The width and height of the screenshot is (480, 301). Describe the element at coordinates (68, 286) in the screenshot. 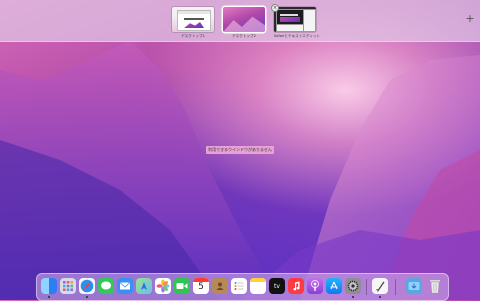

I see `launchpad-icon` at that location.